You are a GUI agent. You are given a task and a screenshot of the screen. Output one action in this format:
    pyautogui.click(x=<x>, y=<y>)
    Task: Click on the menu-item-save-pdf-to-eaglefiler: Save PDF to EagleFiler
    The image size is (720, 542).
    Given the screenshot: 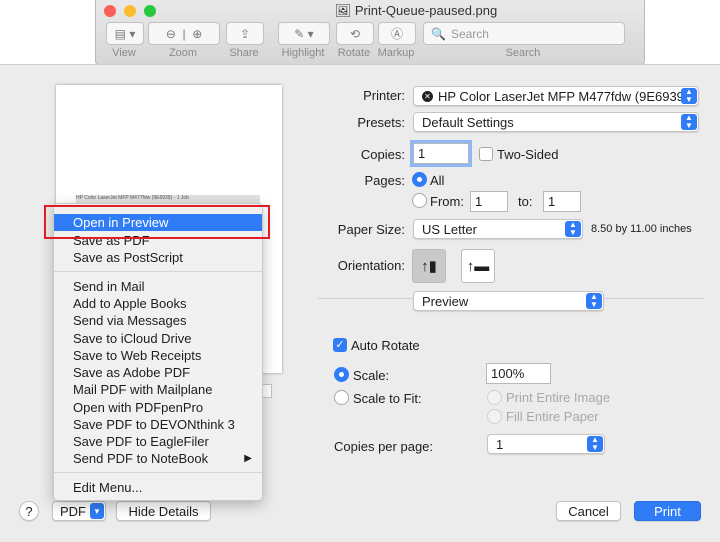 What is the action you would take?
    pyautogui.click(x=158, y=441)
    